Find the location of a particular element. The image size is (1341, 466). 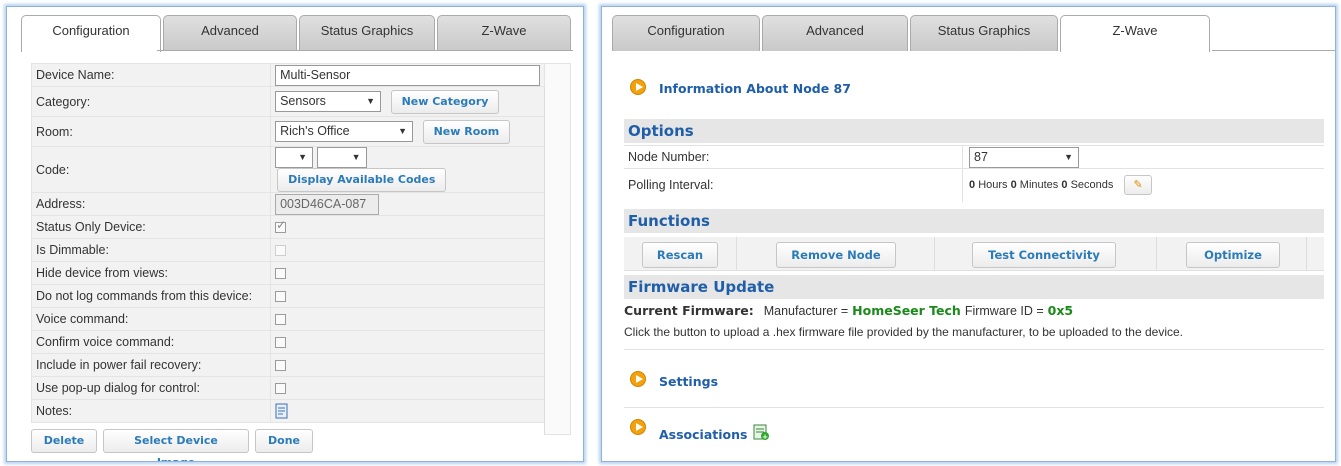

status-only-label: Status Only Device: is located at coordinates (151, 227).